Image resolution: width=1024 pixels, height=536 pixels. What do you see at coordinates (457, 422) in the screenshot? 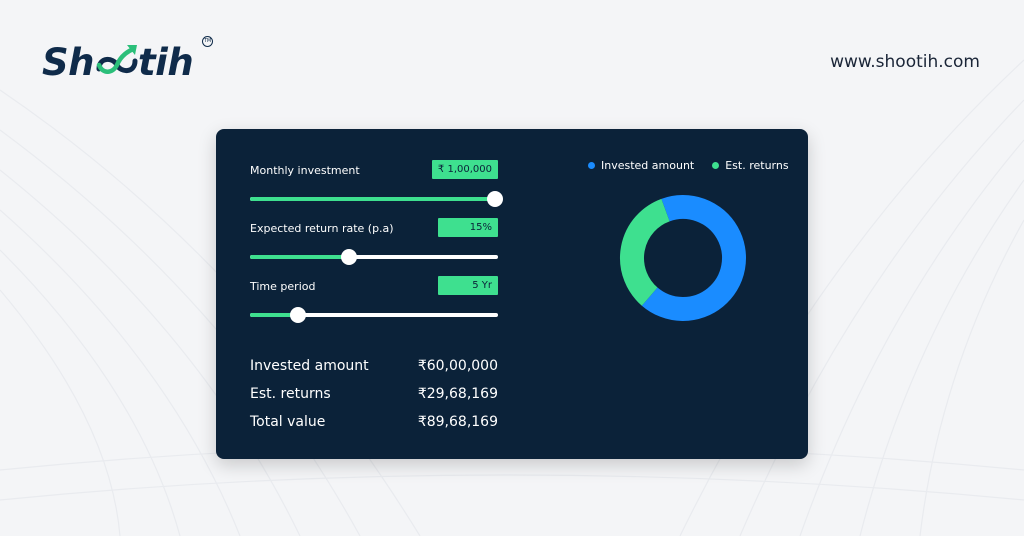
I see `total-value-value: ₹89,68,169` at bounding box center [457, 422].